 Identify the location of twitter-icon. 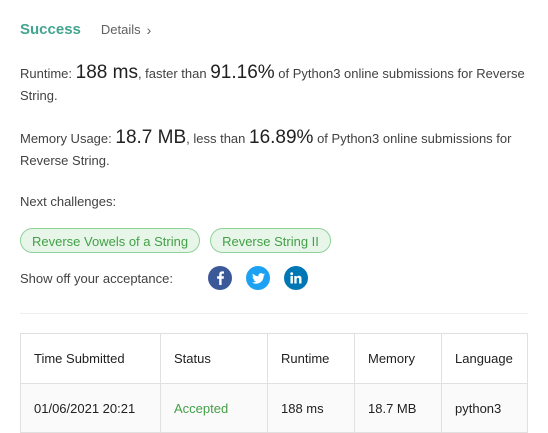
(258, 278).